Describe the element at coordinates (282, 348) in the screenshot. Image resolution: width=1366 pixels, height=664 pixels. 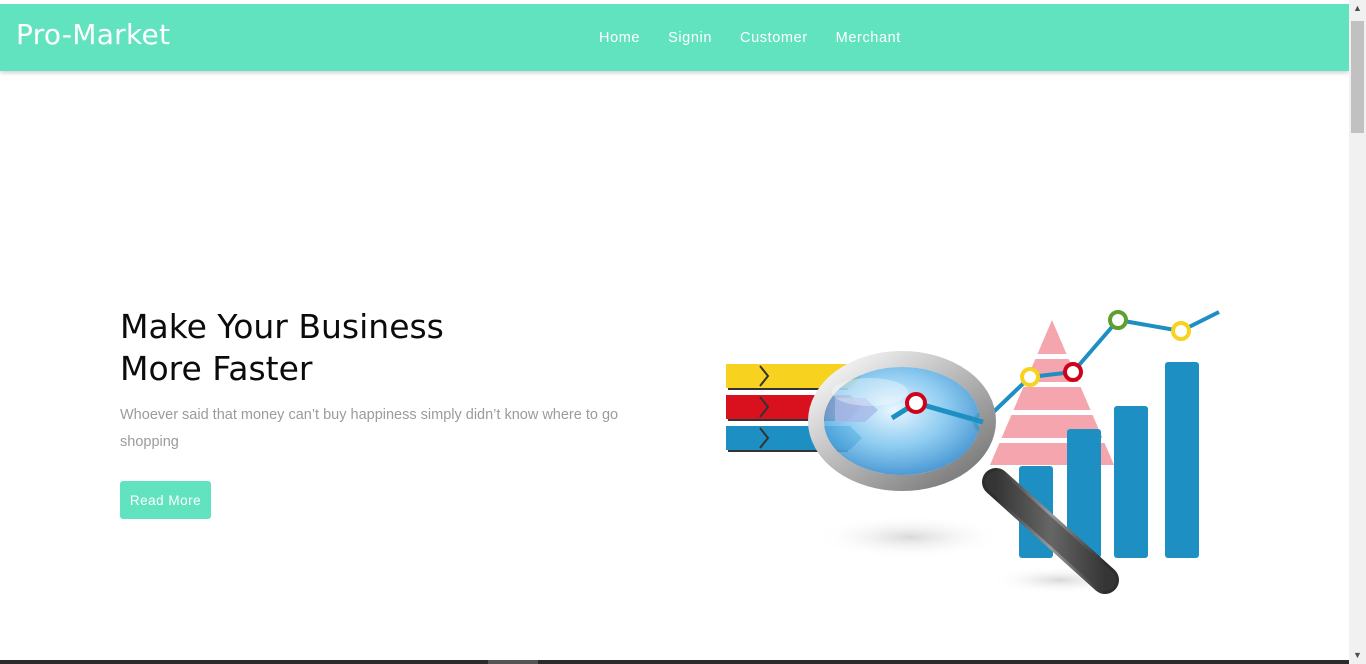
I see `hero-title: Make Your Business More Faster` at that location.